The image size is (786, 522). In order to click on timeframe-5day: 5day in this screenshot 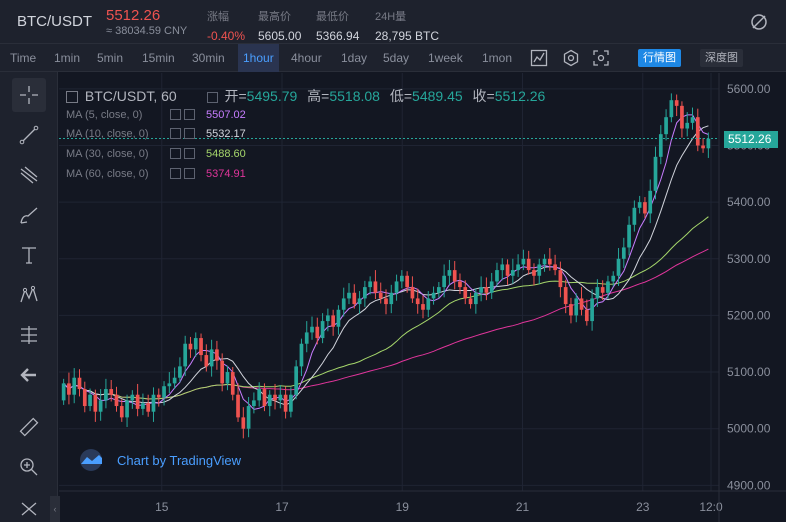, I will do `click(396, 58)`.